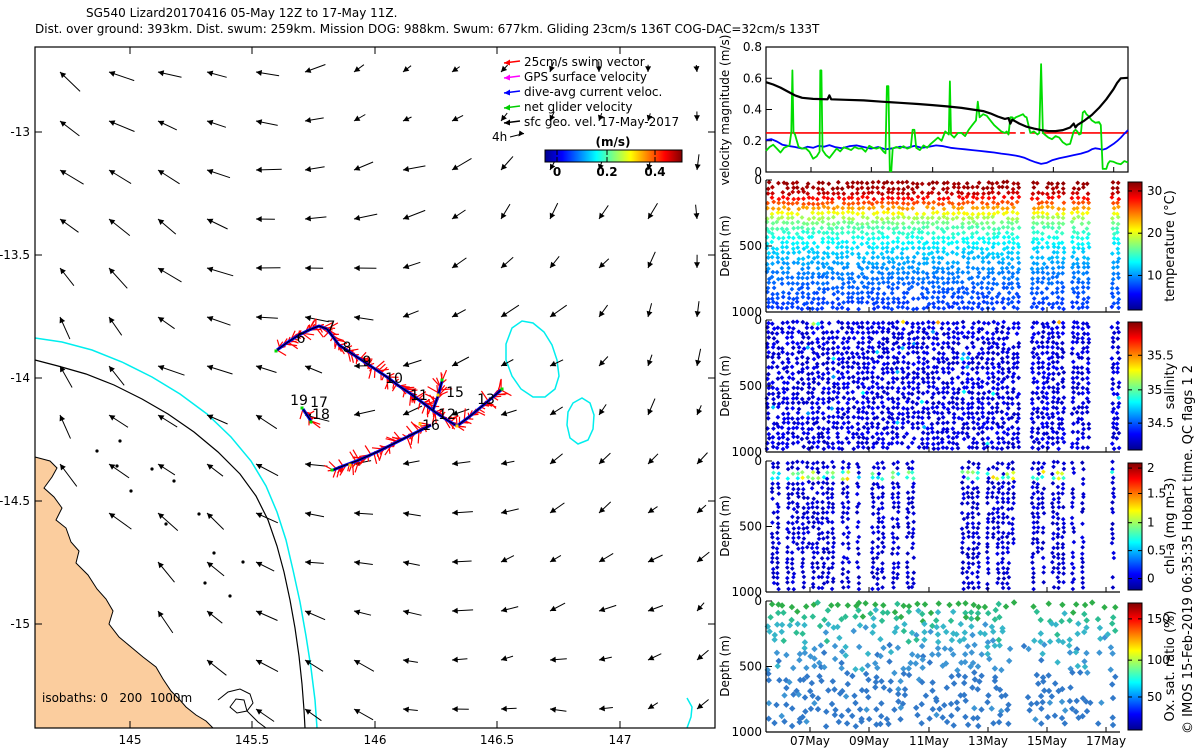 This screenshot has height=750, width=1200. Describe the element at coordinates (20, 132) in the screenshot. I see `map-lat-tick: -13` at that location.